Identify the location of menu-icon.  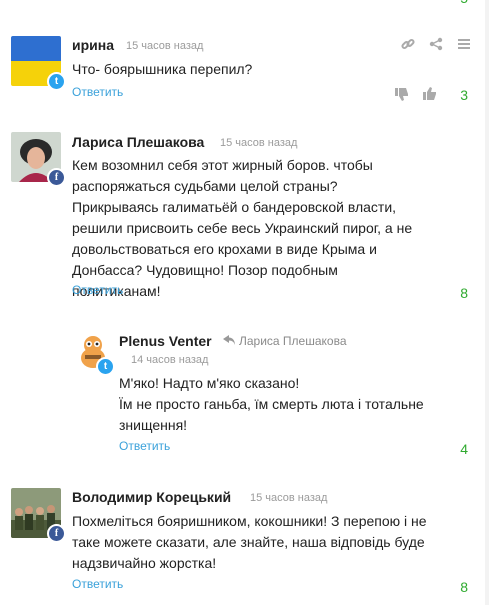
(464, 44).